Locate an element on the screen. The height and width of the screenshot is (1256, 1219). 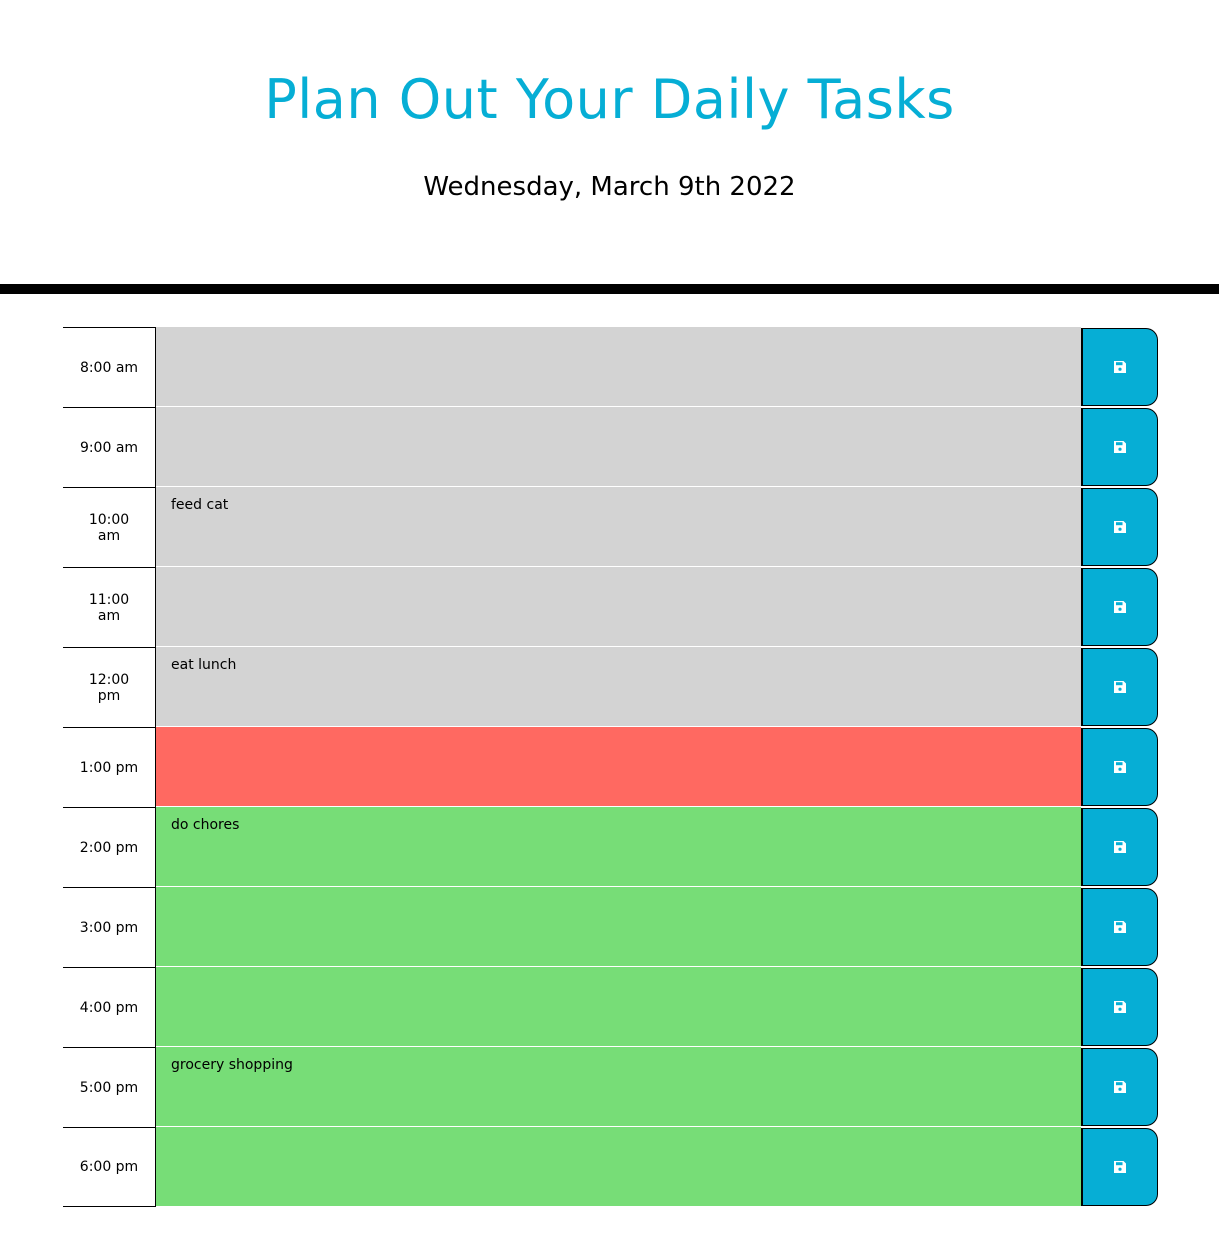
time-block-row: 4:00 pm is located at coordinates (610, 1007).